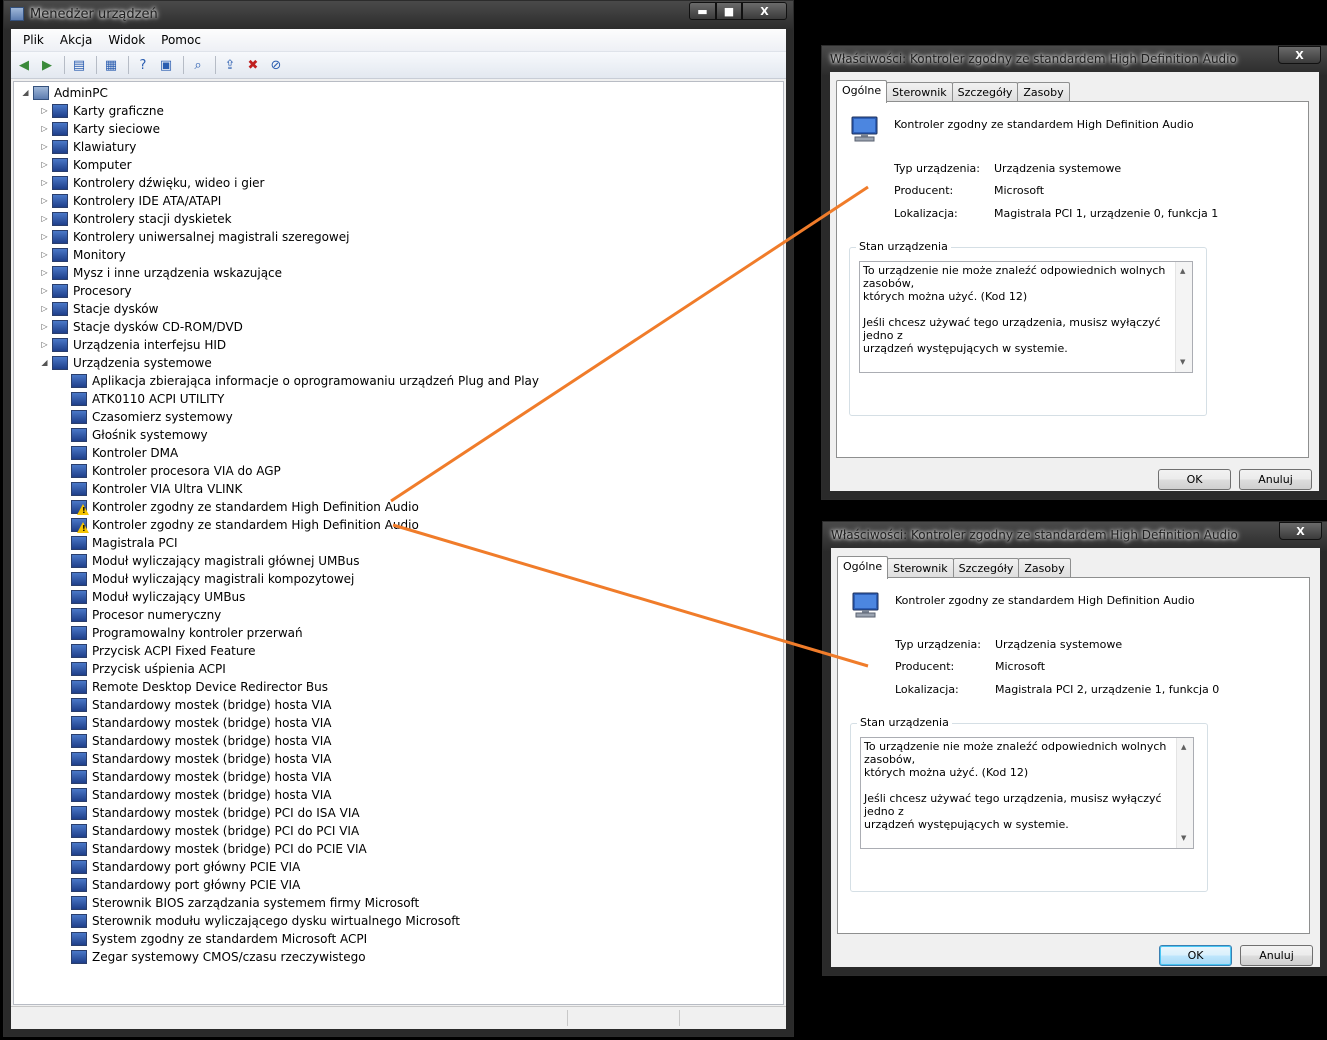 The width and height of the screenshot is (1327, 1040). What do you see at coordinates (729, 11) in the screenshot?
I see `maximize-button: ■` at bounding box center [729, 11].